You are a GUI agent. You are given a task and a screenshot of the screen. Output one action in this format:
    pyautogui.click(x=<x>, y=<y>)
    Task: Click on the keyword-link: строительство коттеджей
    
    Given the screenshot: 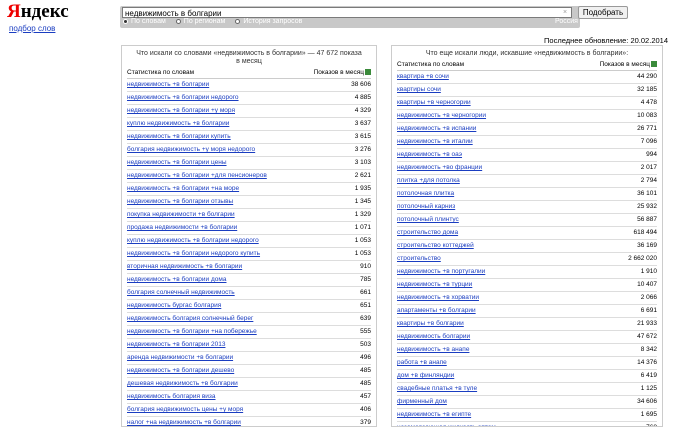 What is the action you would take?
    pyautogui.click(x=435, y=246)
    